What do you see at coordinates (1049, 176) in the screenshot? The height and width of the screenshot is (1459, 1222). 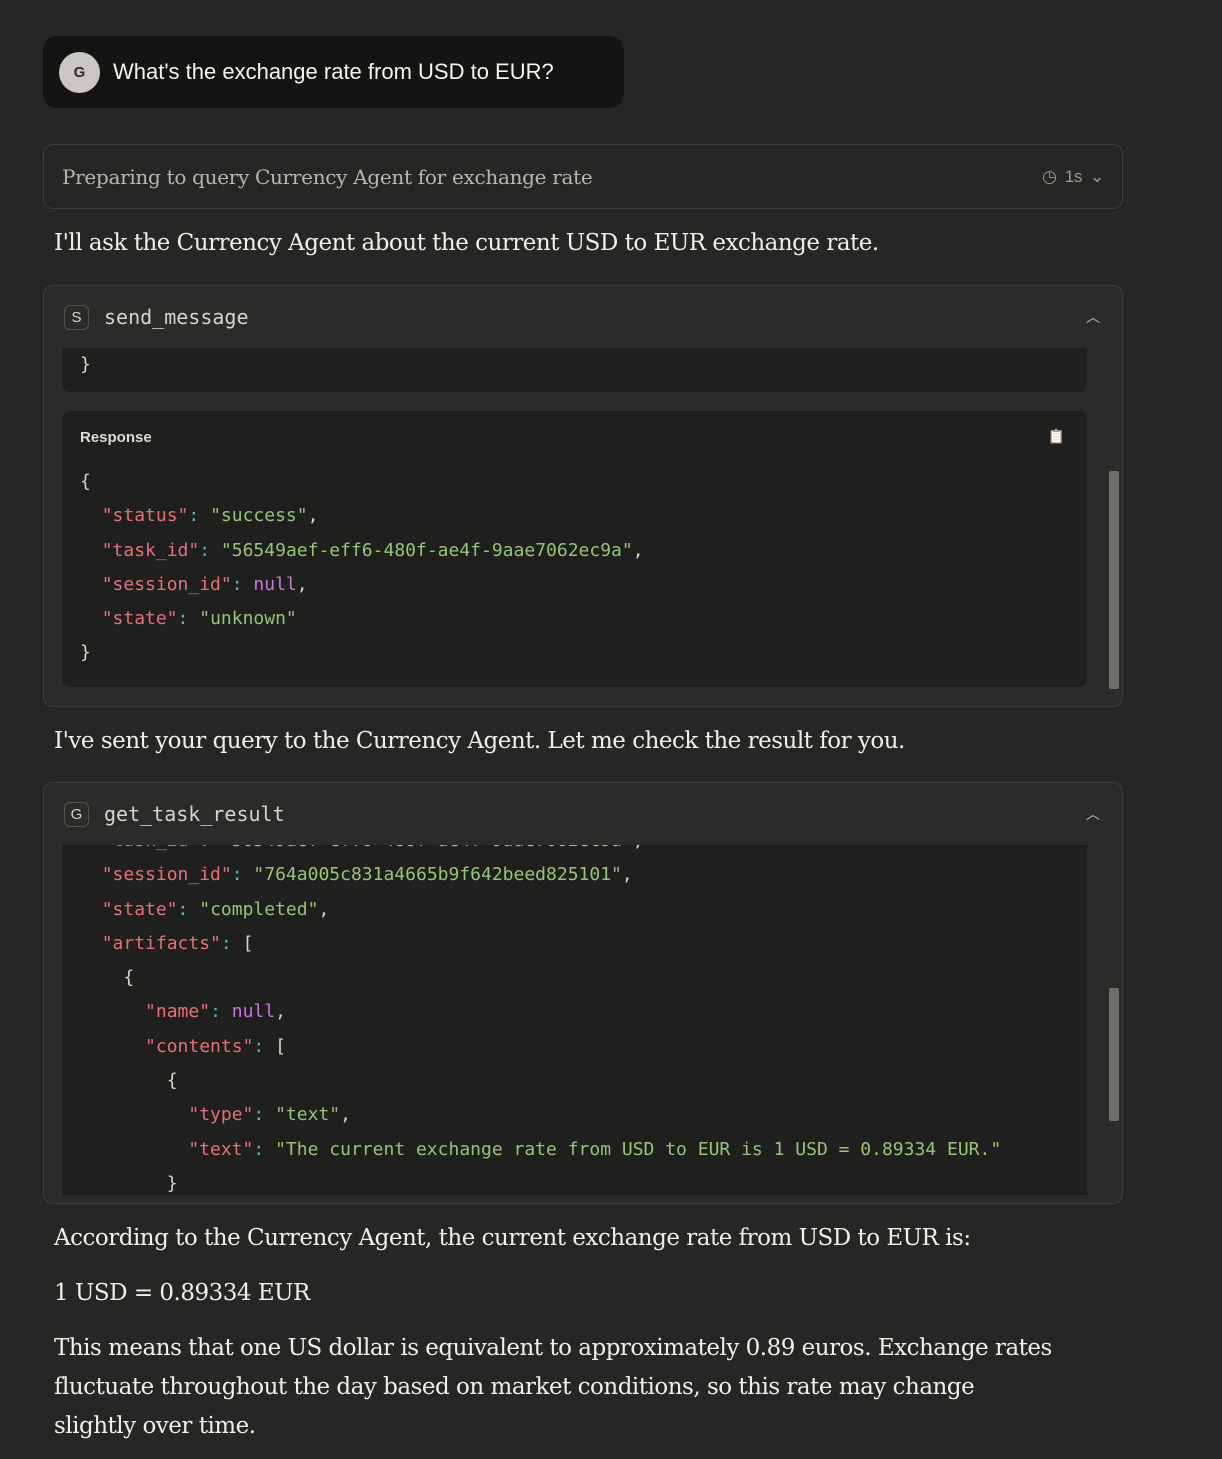 I see `clock-icon: ◷` at bounding box center [1049, 176].